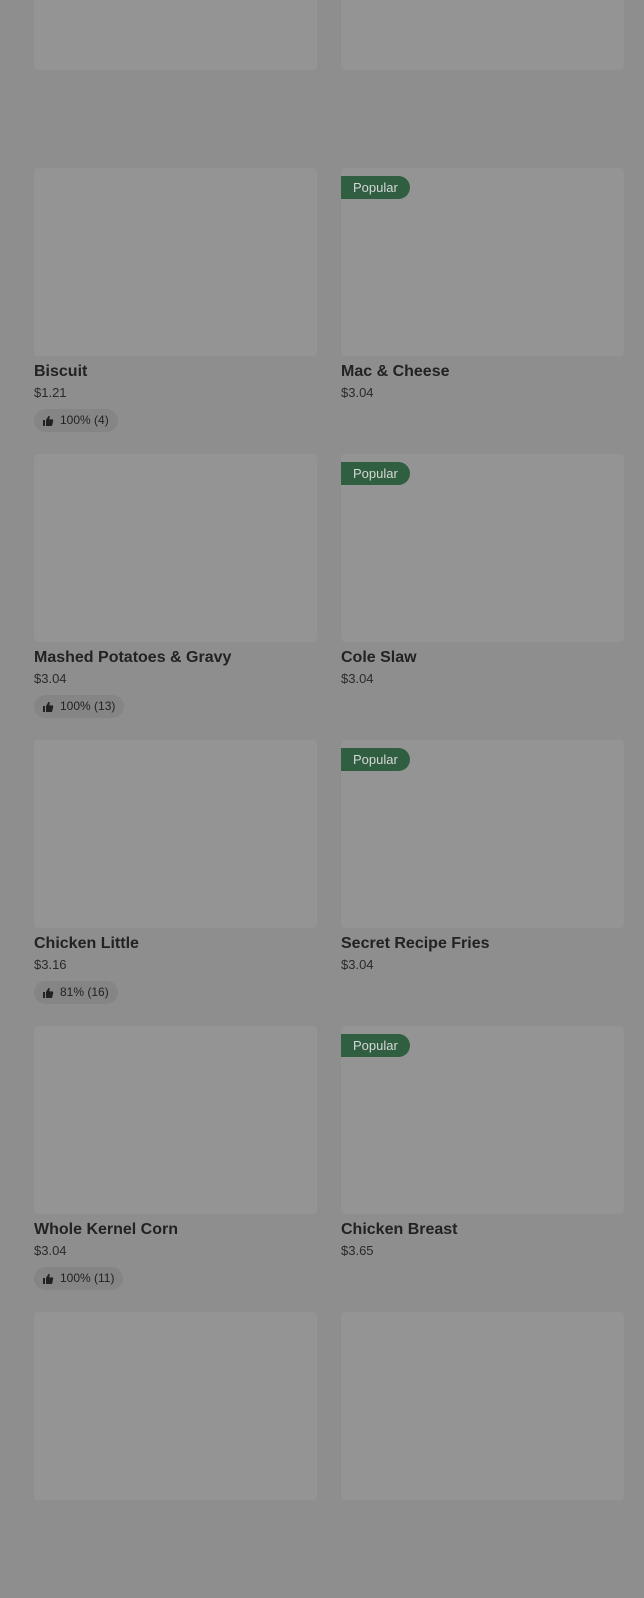 This screenshot has width=644, height=1598. I want to click on menu-item-card: Biscuit $1.21 100% (4), so click(175, 311).